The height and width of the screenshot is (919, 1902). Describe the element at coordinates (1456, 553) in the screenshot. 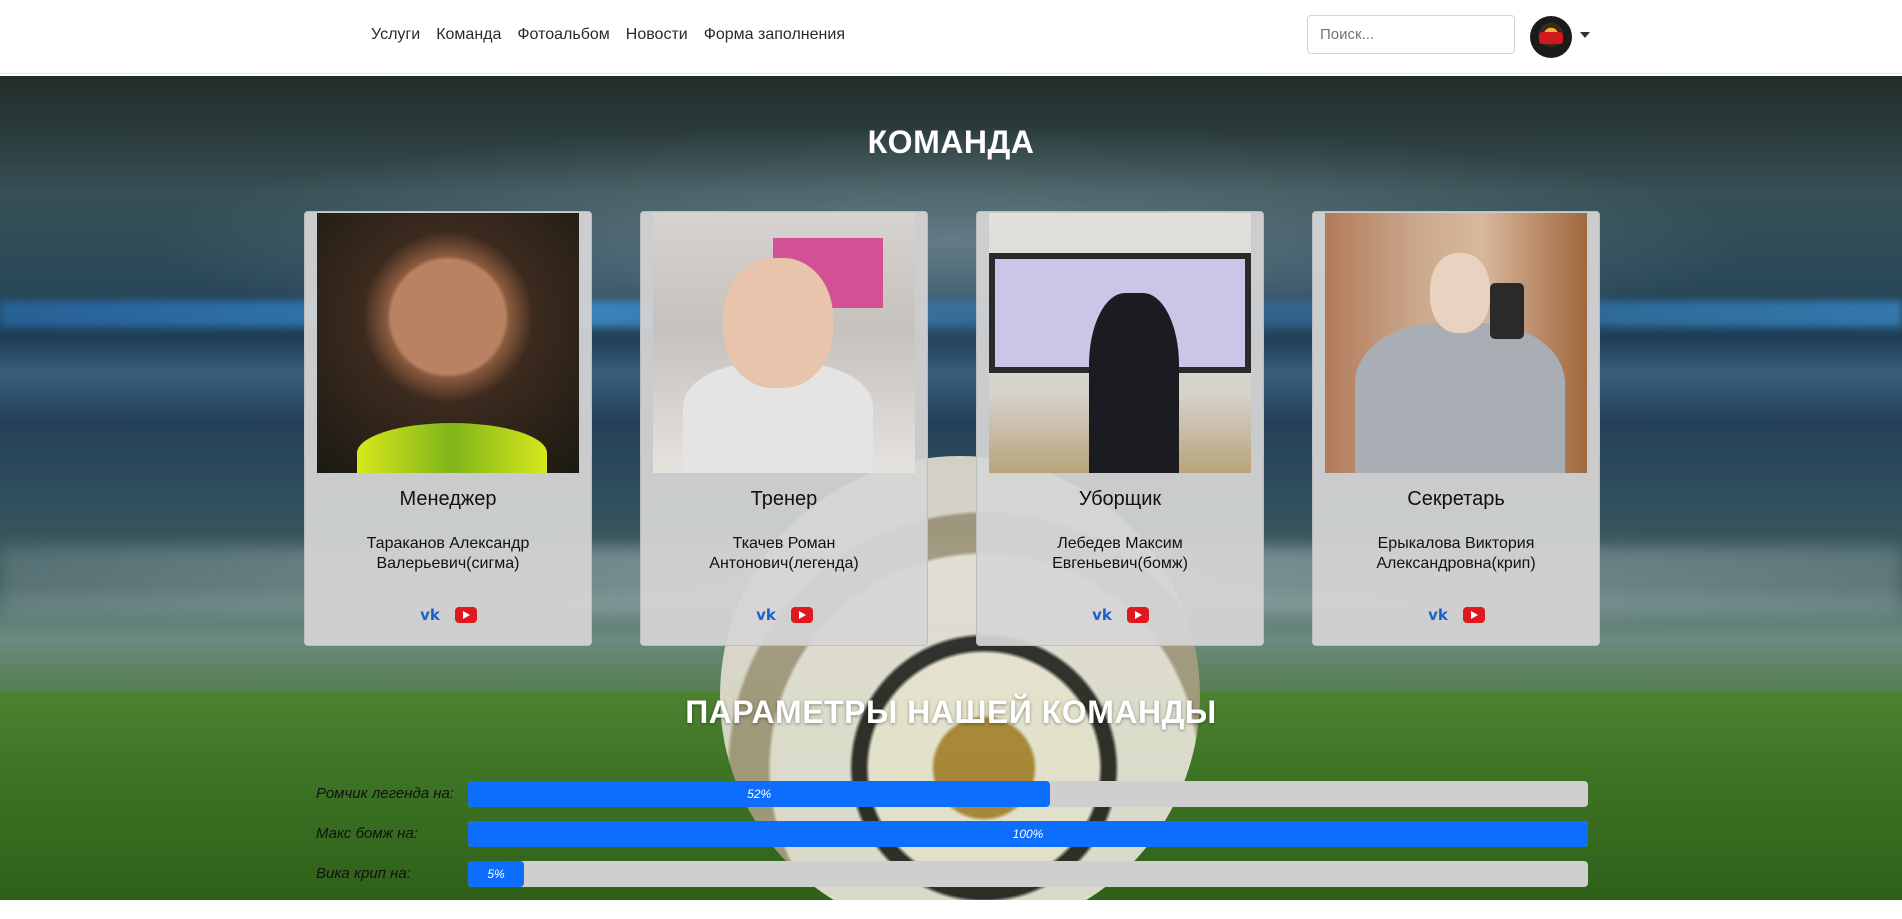

I see `member-name: Ерыкалова Виктория Александровна(крип)` at that location.